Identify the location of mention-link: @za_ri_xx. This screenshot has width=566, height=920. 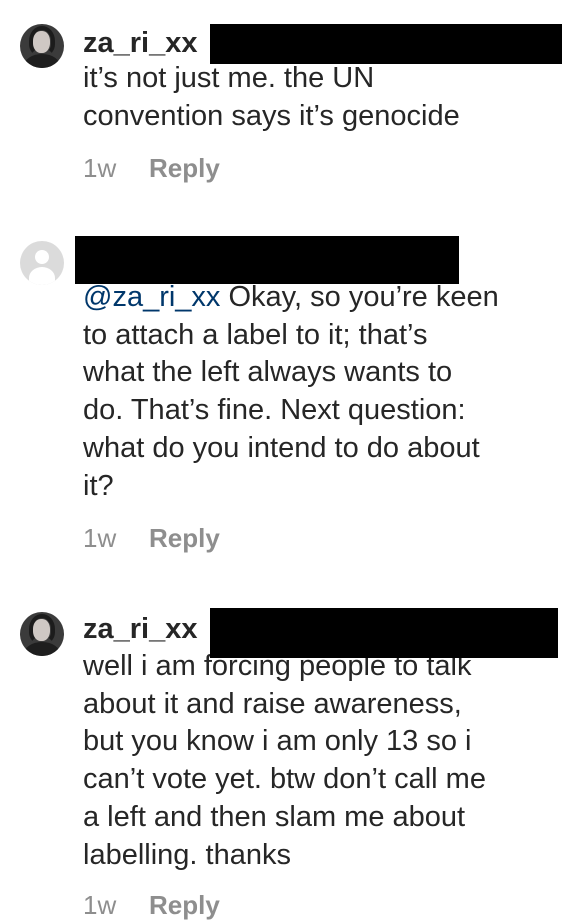
(151, 297).